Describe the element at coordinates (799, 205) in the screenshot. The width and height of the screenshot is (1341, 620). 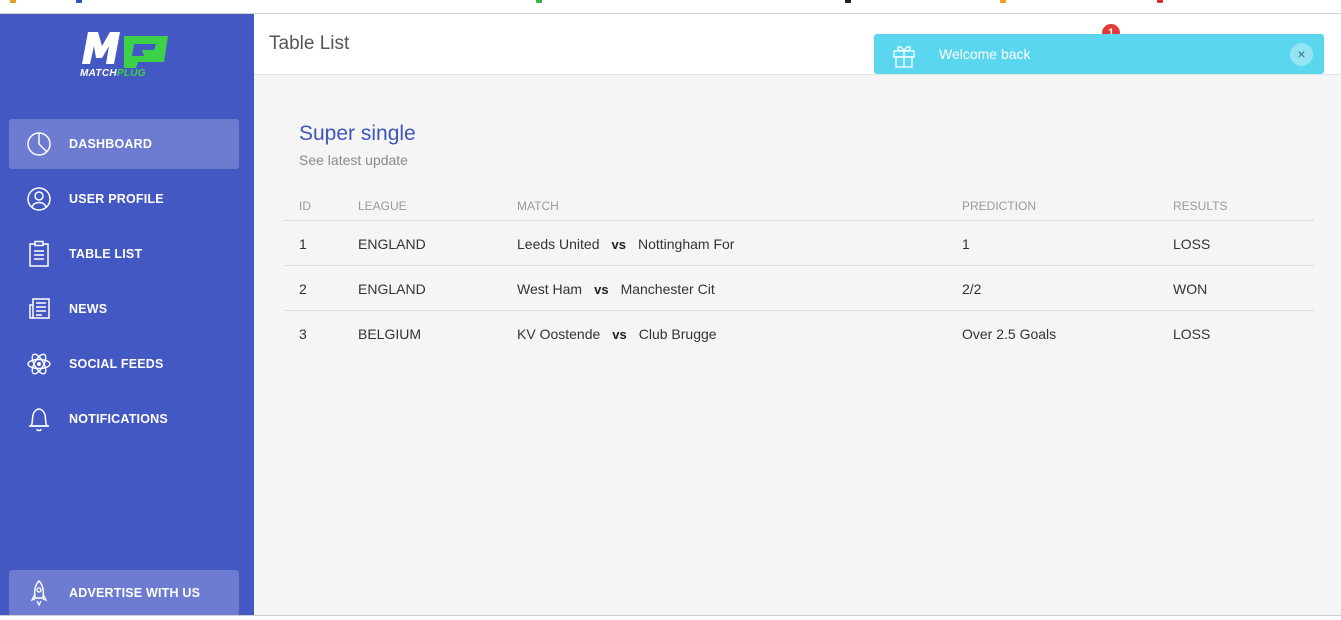
I see `table-header-row: ID LEAGUE MATCH PREDICTION RESULTS` at that location.